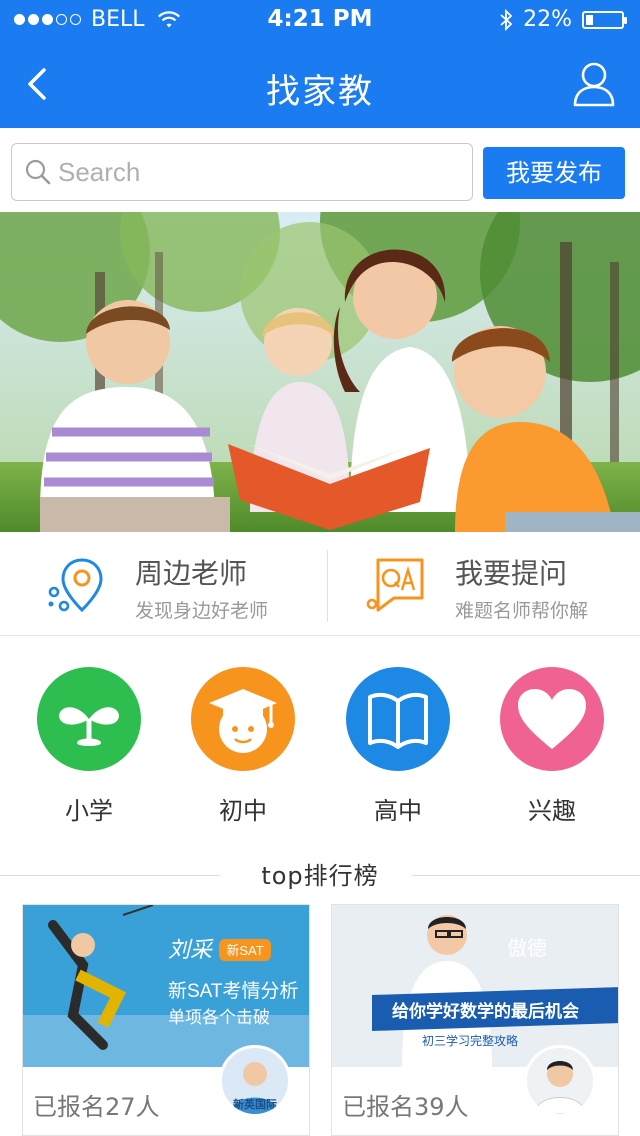  Describe the element at coordinates (191, 949) in the screenshot. I see `thumb-name: 刘采` at that location.